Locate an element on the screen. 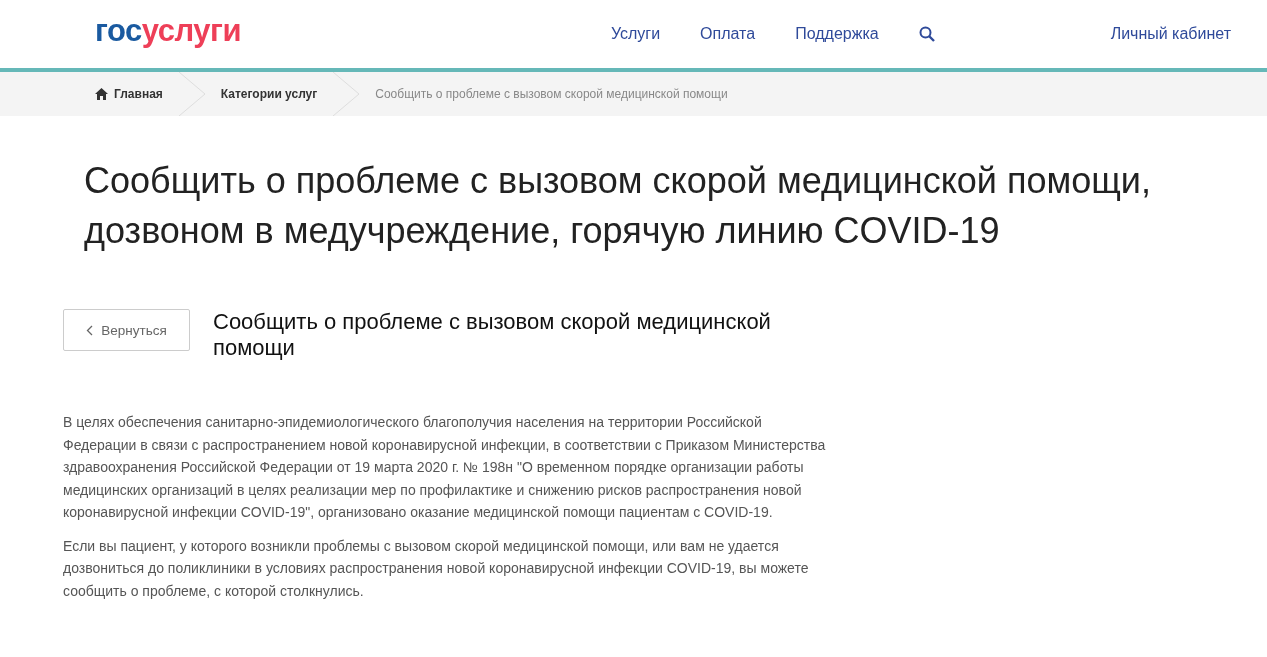  home-icon is located at coordinates (101, 94).